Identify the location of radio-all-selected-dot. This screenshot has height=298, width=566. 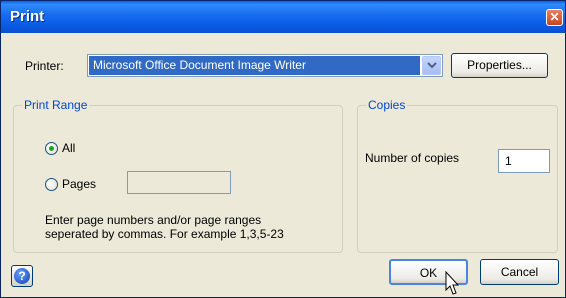
(51, 148).